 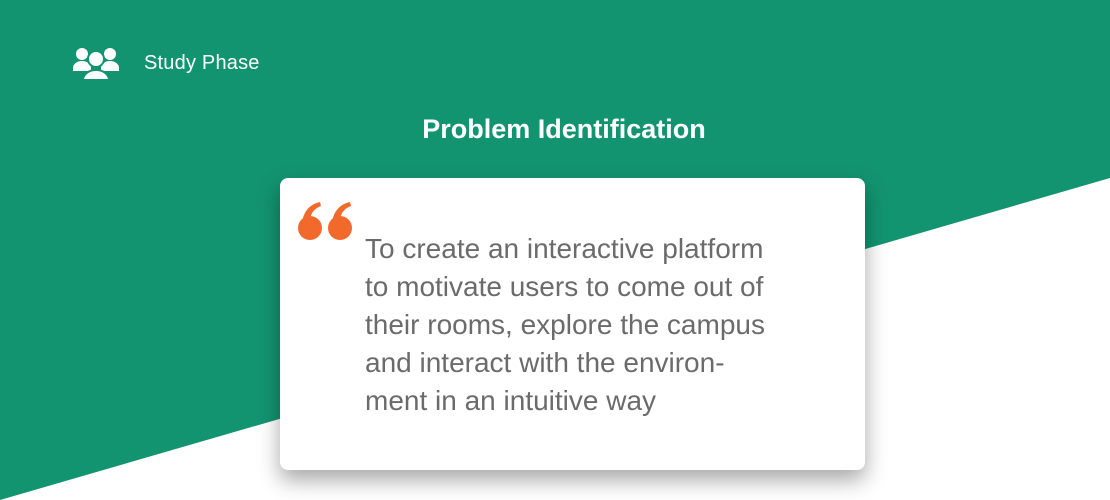 I want to click on section-label: Study Phase, so click(x=202, y=62).